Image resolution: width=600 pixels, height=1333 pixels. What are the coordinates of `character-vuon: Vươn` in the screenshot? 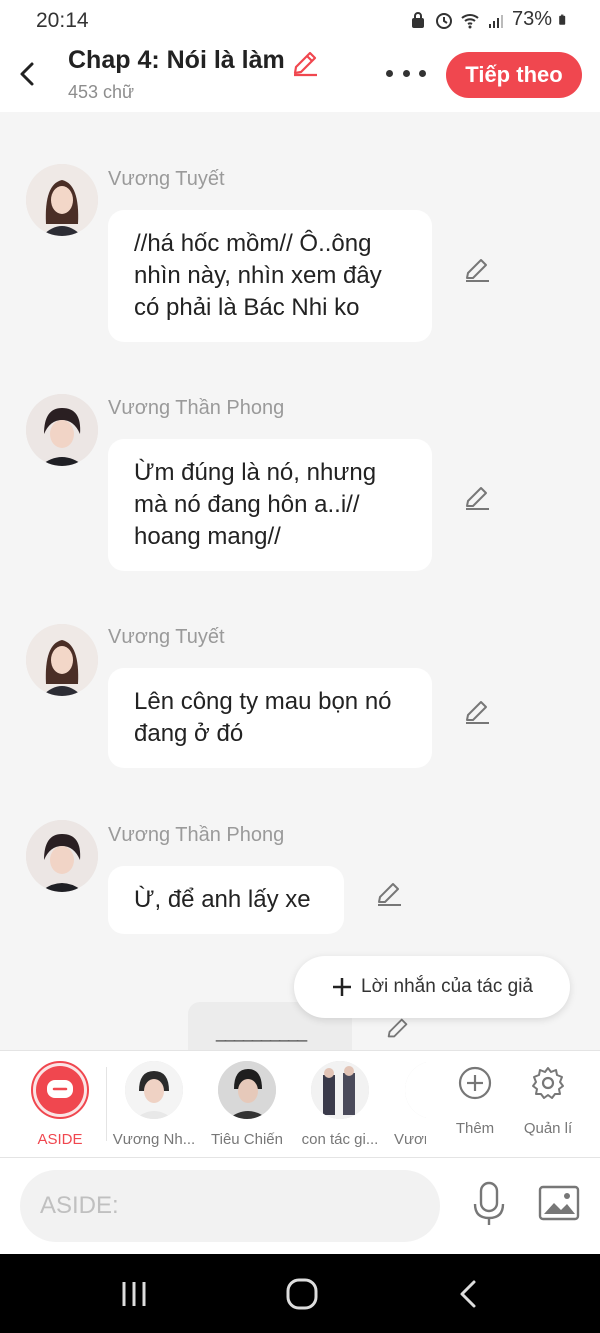 It's located at (407, 1104).